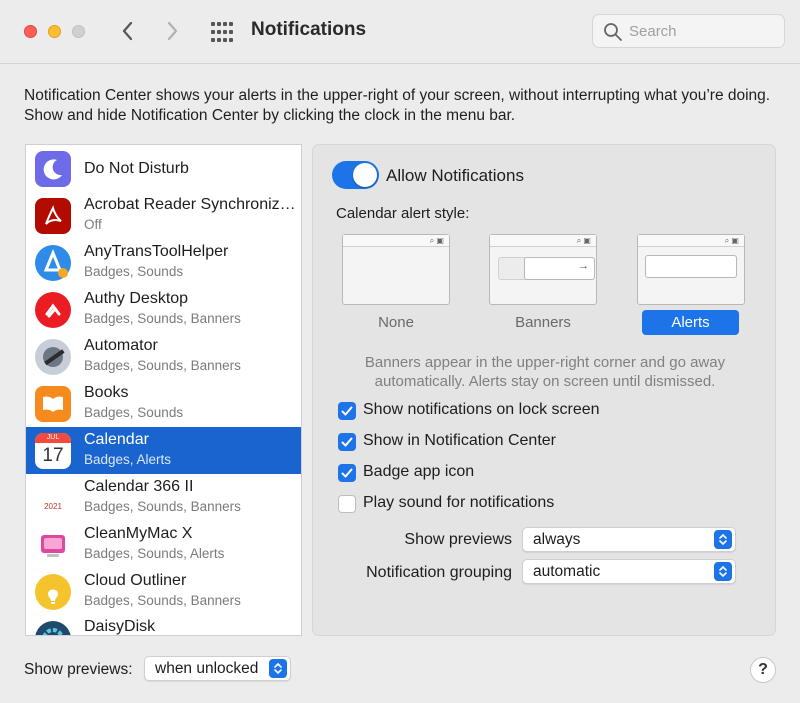  I want to click on sound-label: Play sound for notifications, so click(459, 502).